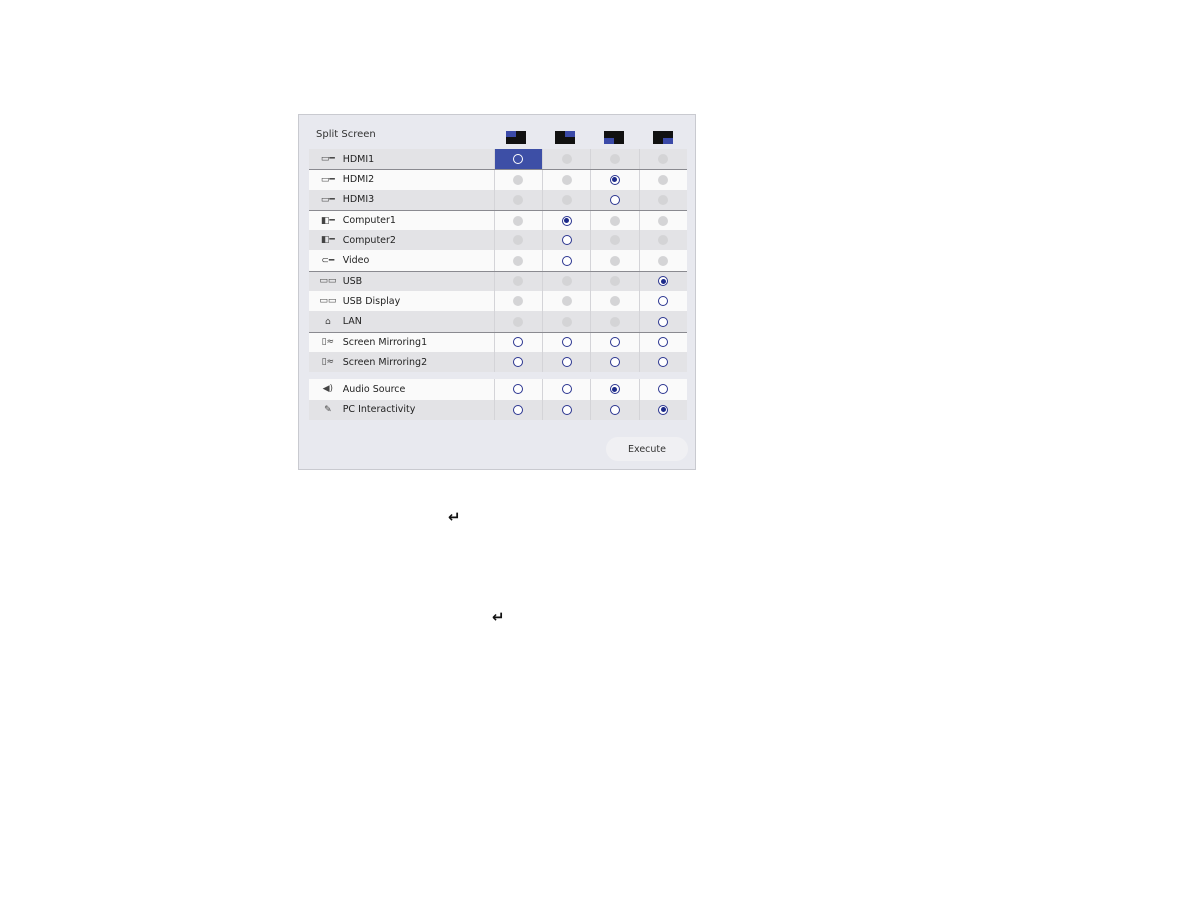  Describe the element at coordinates (498, 199) in the screenshot. I see `source-row: ▭━ HDMI3` at that location.